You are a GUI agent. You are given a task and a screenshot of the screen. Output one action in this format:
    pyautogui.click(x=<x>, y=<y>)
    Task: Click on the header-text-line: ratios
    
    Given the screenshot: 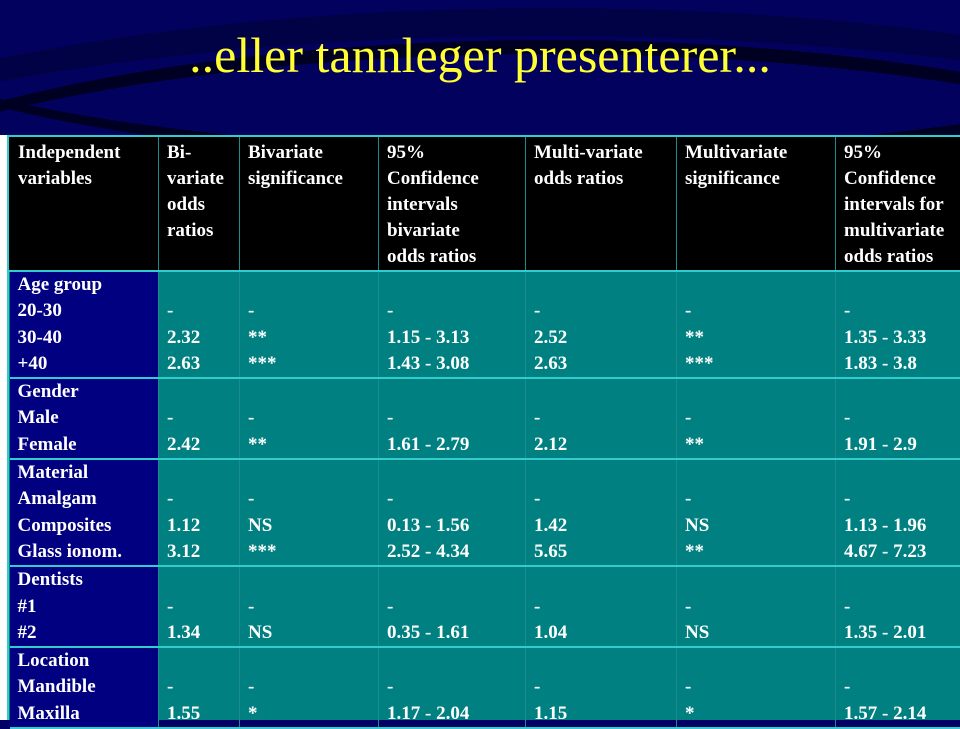 What is the action you would take?
    pyautogui.click(x=203, y=231)
    